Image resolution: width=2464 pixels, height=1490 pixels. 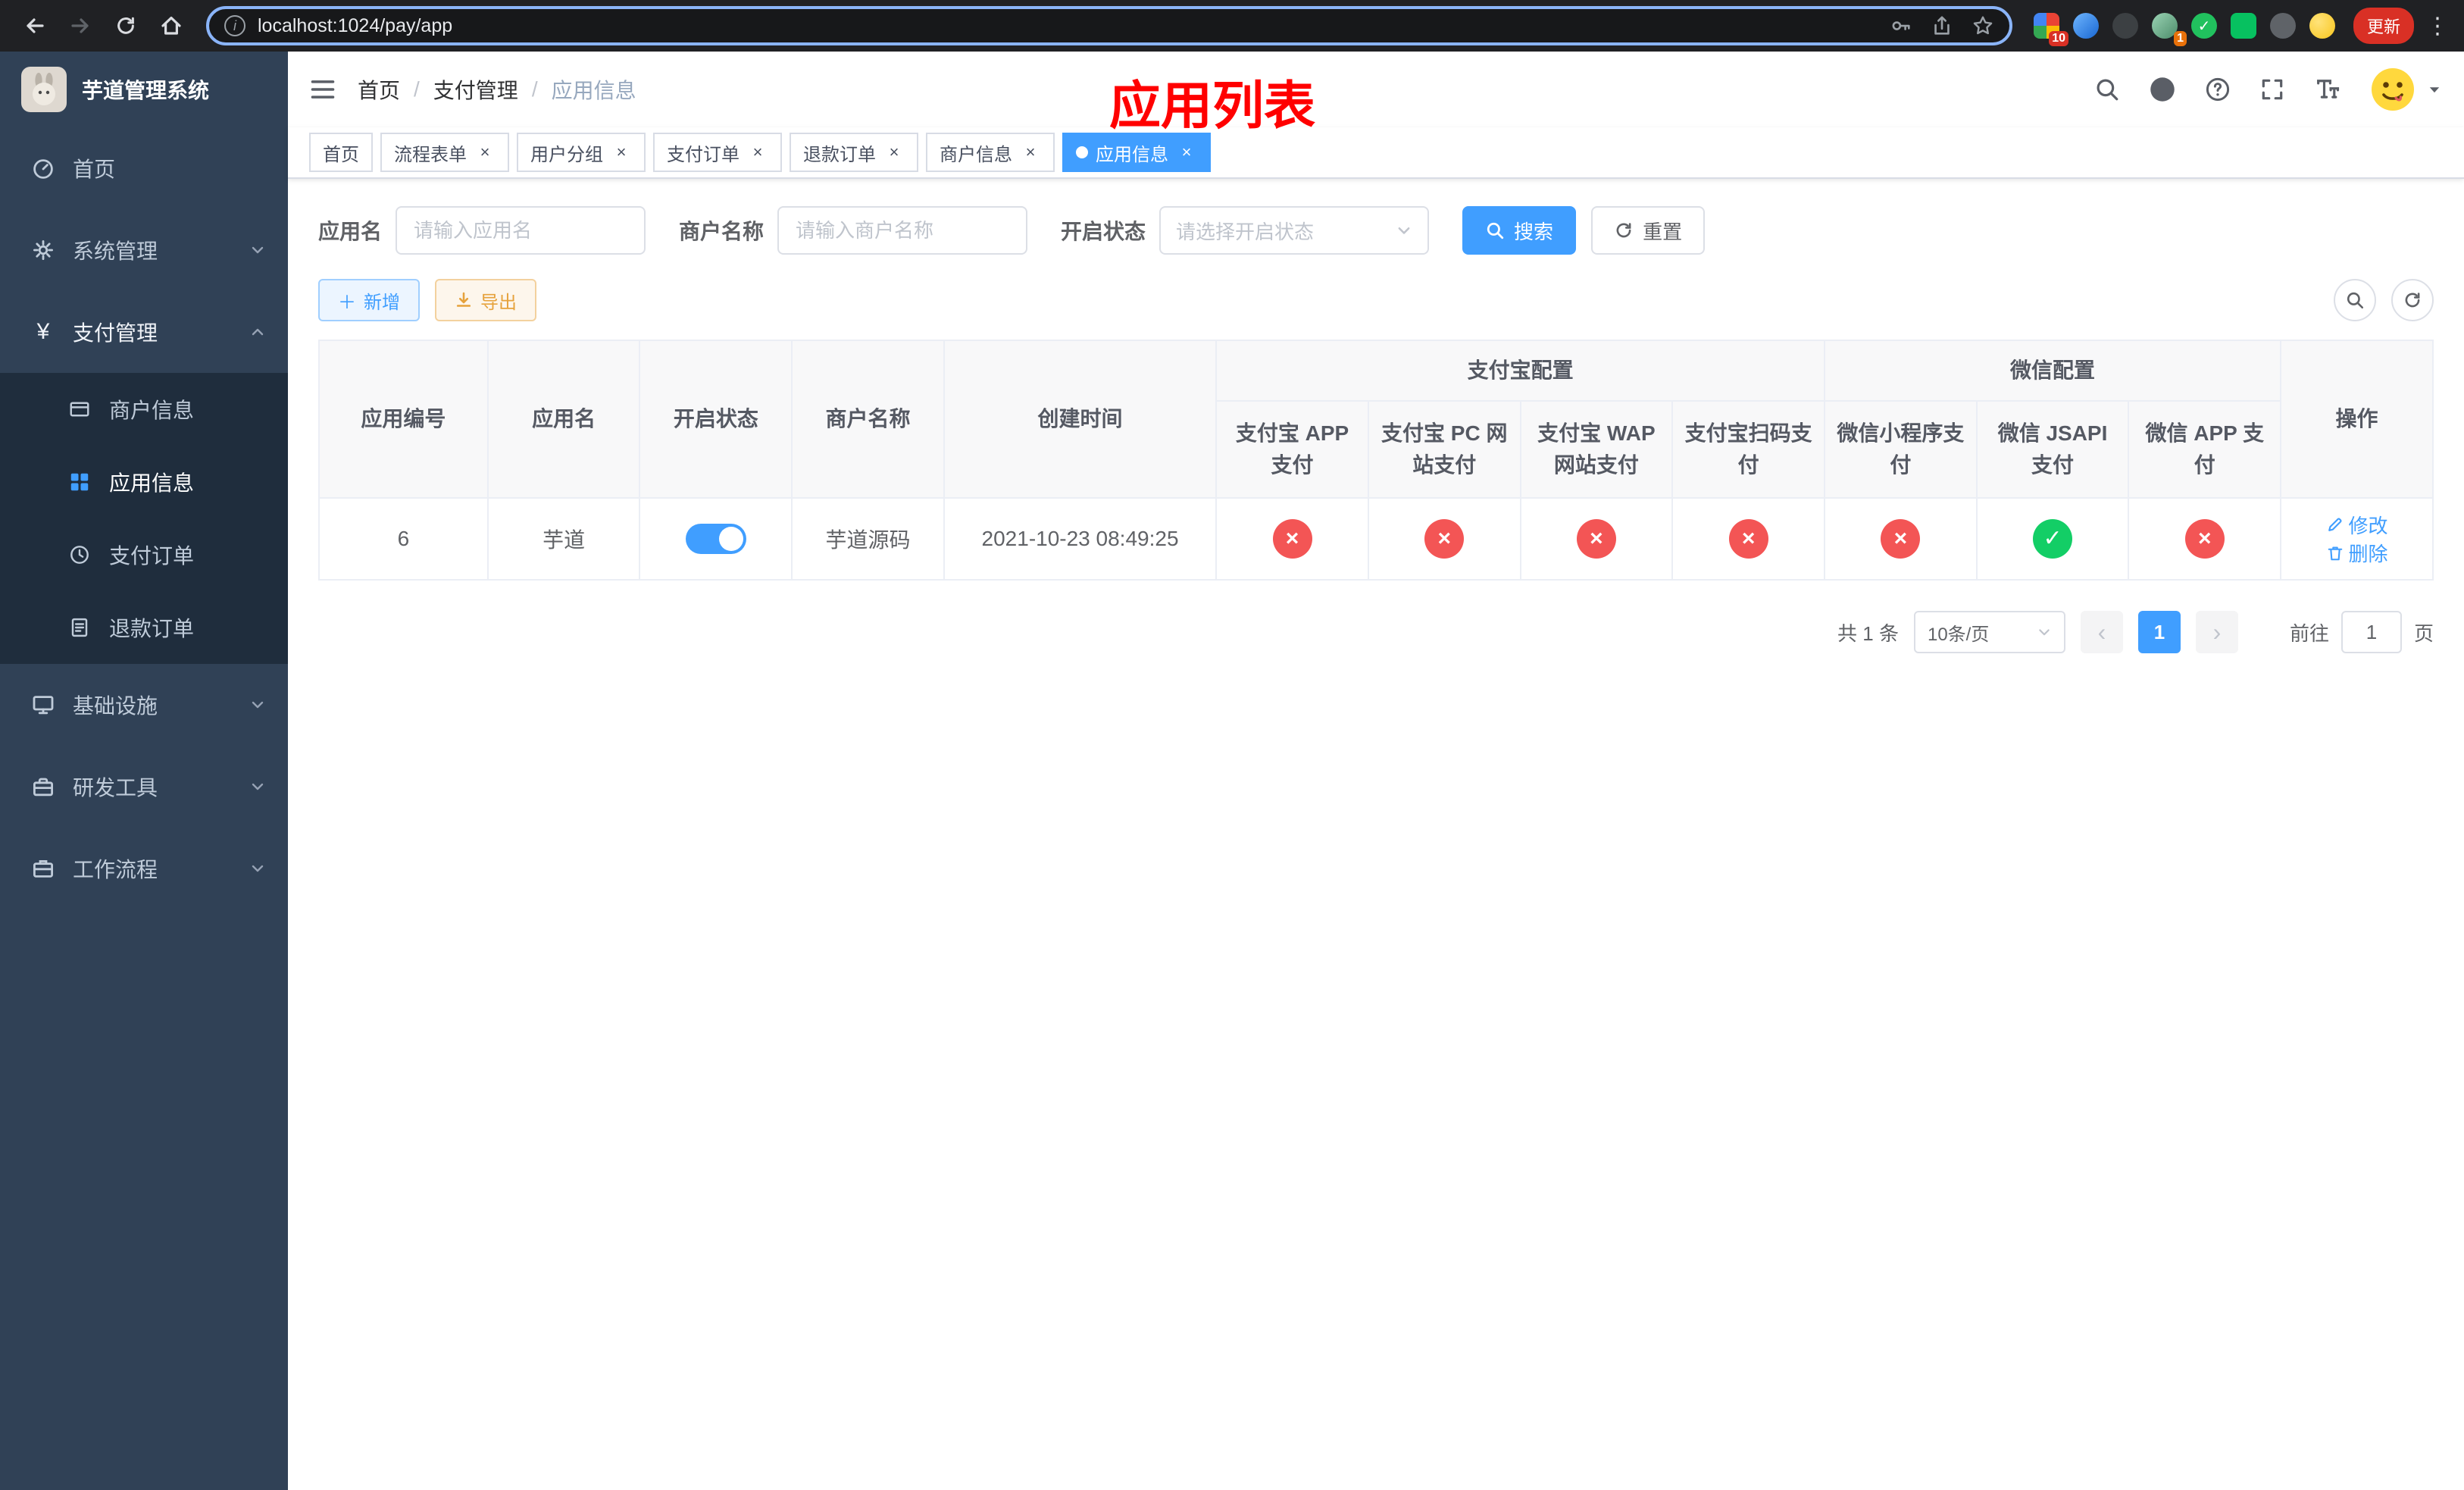 What do you see at coordinates (144, 410) in the screenshot?
I see `sidebar-item-merchant-info: 商户信息` at bounding box center [144, 410].